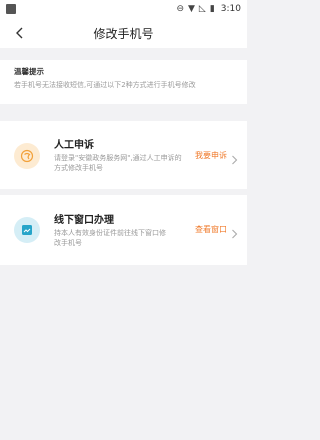 Image resolution: width=320 pixels, height=440 pixels. What do you see at coordinates (11, 9) in the screenshot?
I see `notification-icon` at bounding box center [11, 9].